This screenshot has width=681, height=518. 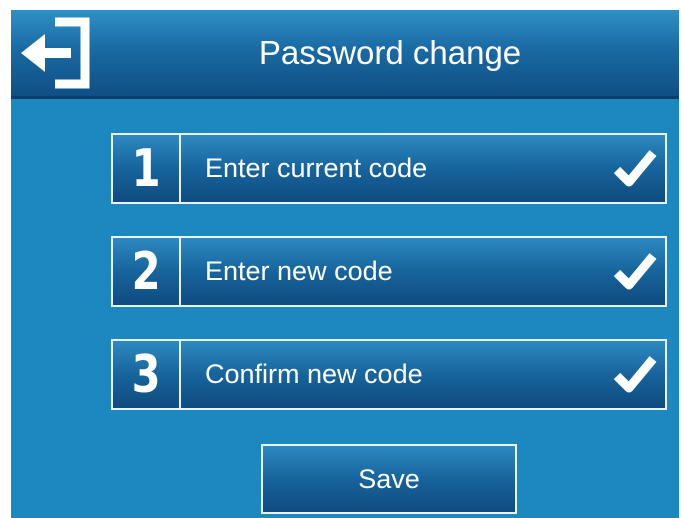 I want to click on exit-arrow-icon, so click(x=55, y=53).